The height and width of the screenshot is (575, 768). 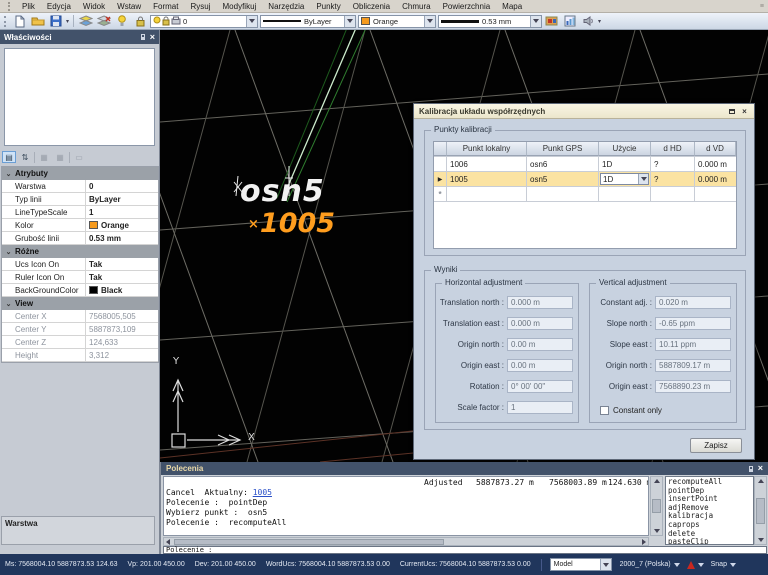 What do you see at coordinates (490, 21) in the screenshot?
I see `lineweight-select: 0.53 mm` at bounding box center [490, 21].